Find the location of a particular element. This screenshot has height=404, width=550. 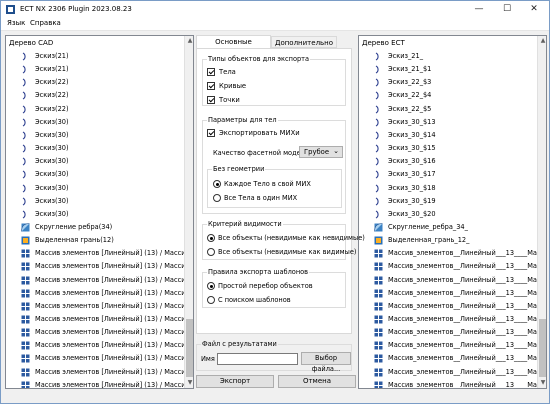

minimize-button: — is located at coordinates (479, 9).